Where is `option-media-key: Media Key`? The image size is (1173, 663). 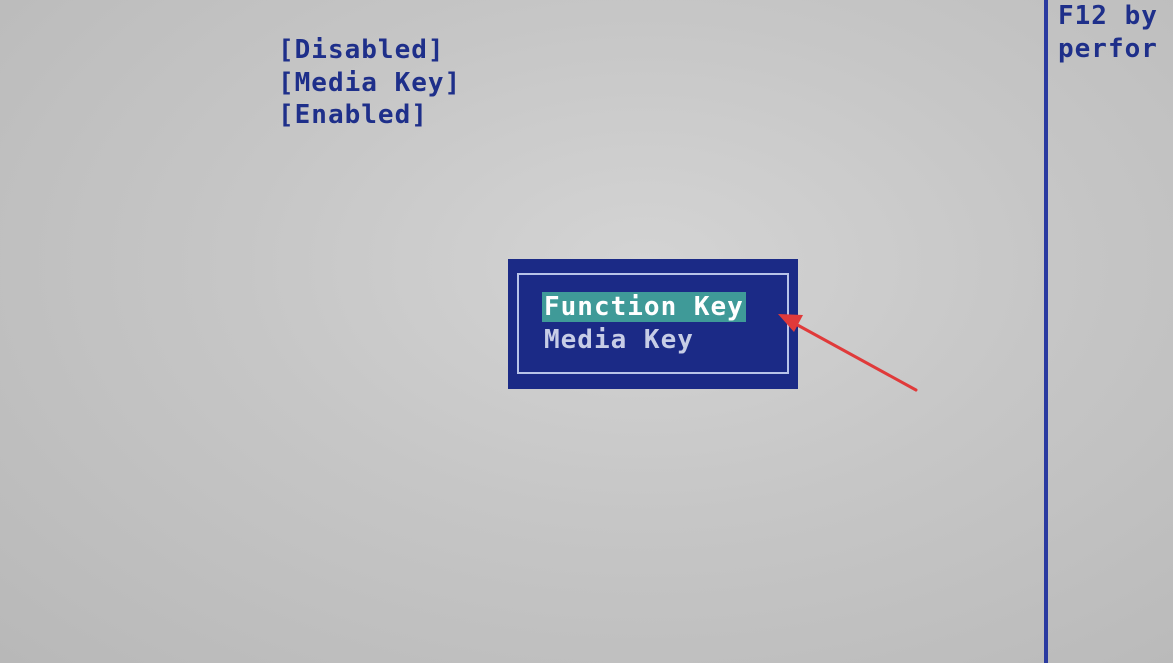 option-media-key: Media Key is located at coordinates (619, 340).